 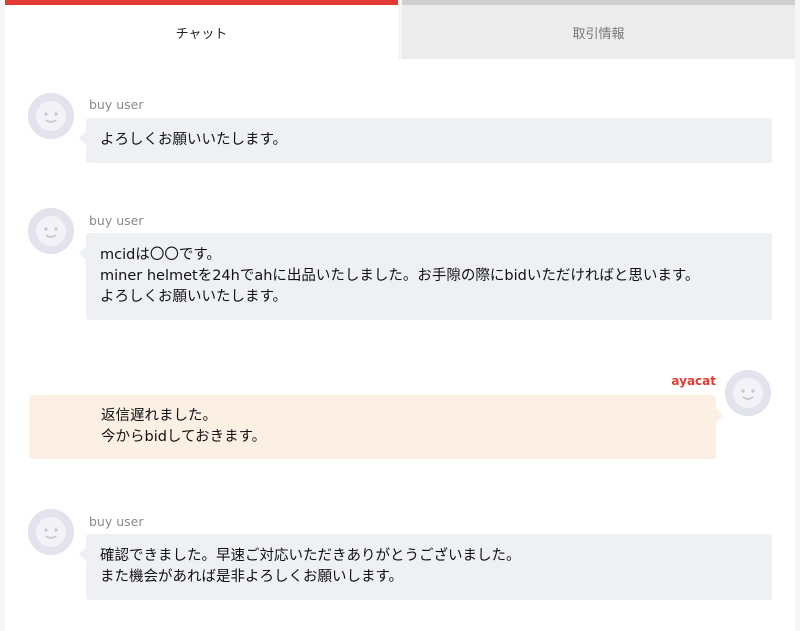 I want to click on message-text-line: また機会があれば是非よろしくお願いします。, so click(x=252, y=577).